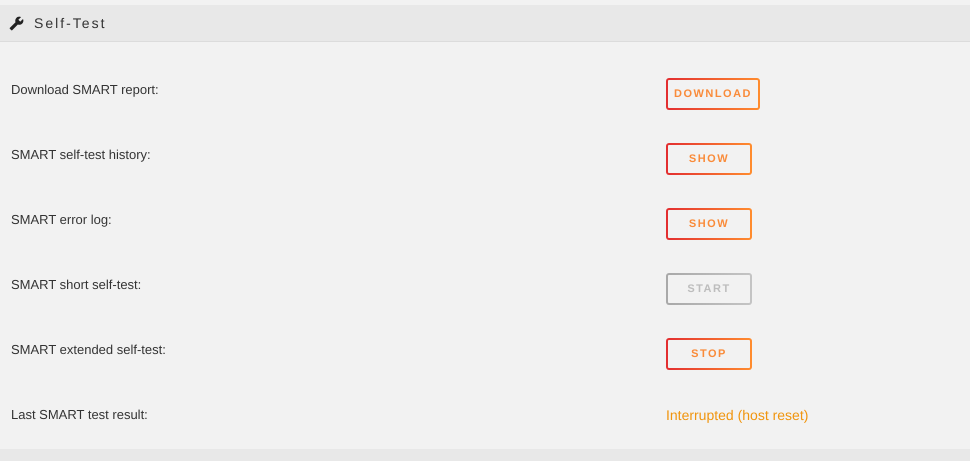 The height and width of the screenshot is (461, 970). Describe the element at coordinates (85, 90) in the screenshot. I see `setting-label: Download SMART report:` at that location.